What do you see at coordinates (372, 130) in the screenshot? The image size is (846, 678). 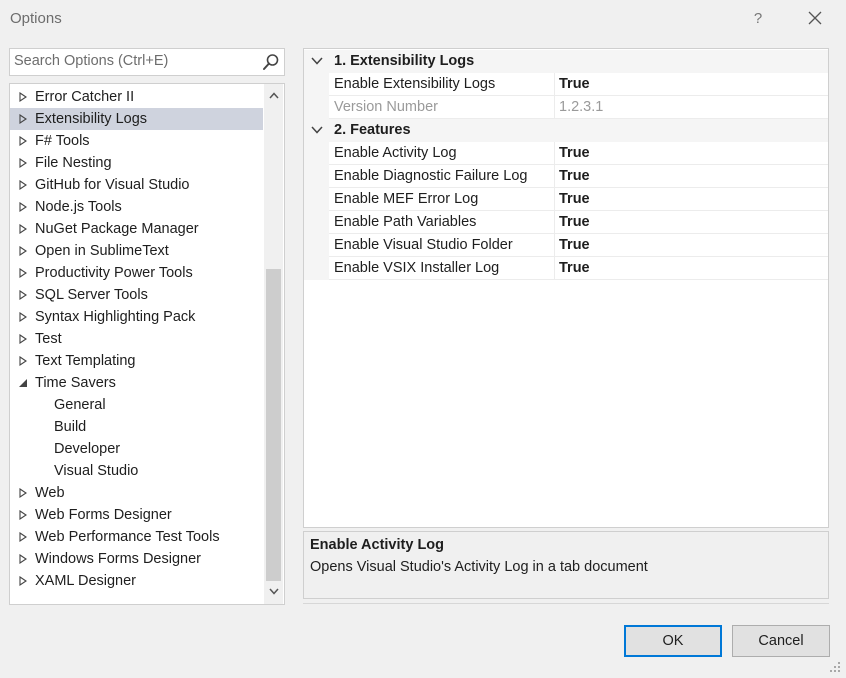 I see `category-label: 2. Features` at bounding box center [372, 130].